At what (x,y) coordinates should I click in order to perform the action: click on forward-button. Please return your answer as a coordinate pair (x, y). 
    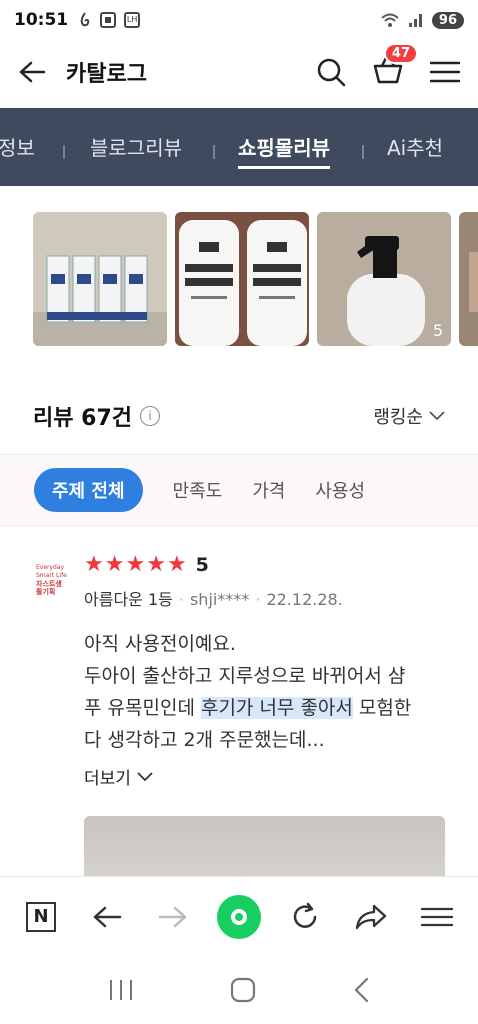
    Looking at the image, I should click on (173, 917).